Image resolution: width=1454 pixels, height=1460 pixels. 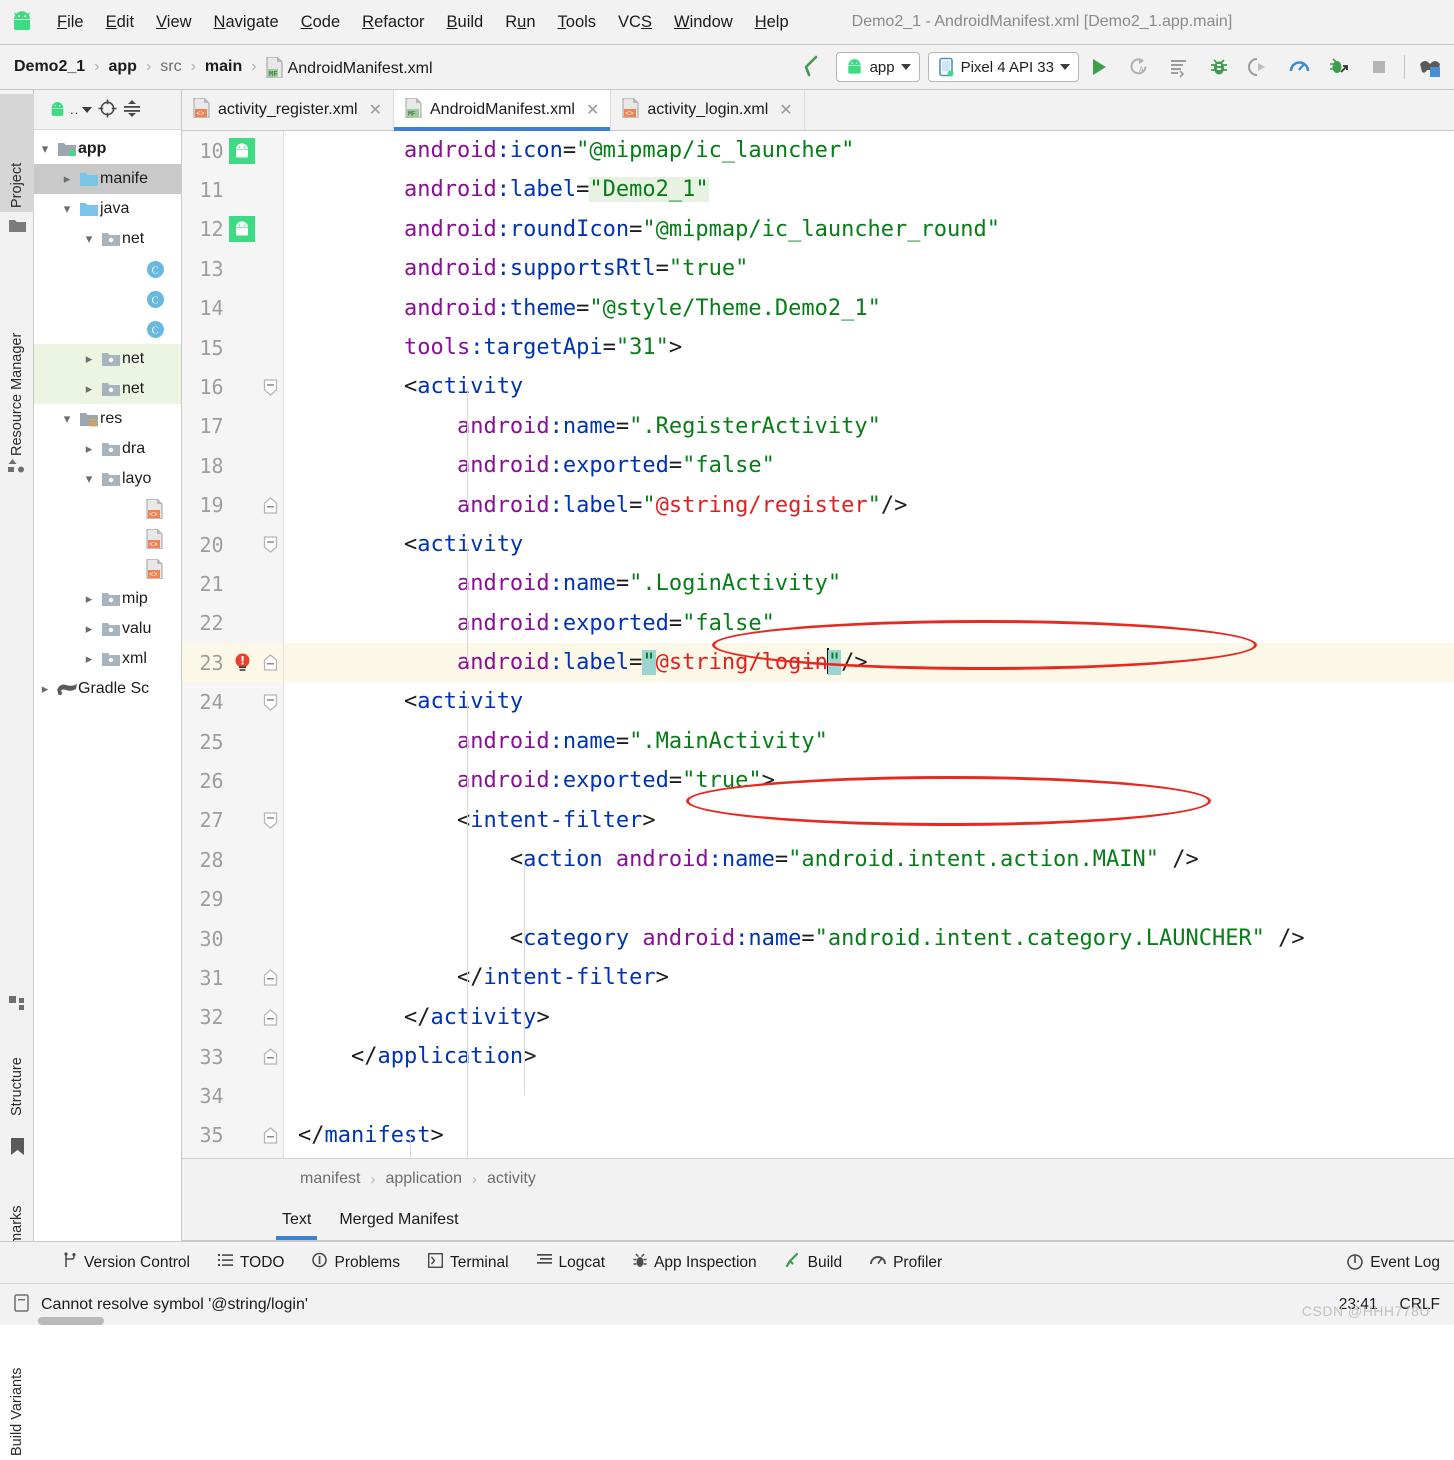 I want to click on gutter-row: 11, so click(x=232, y=189).